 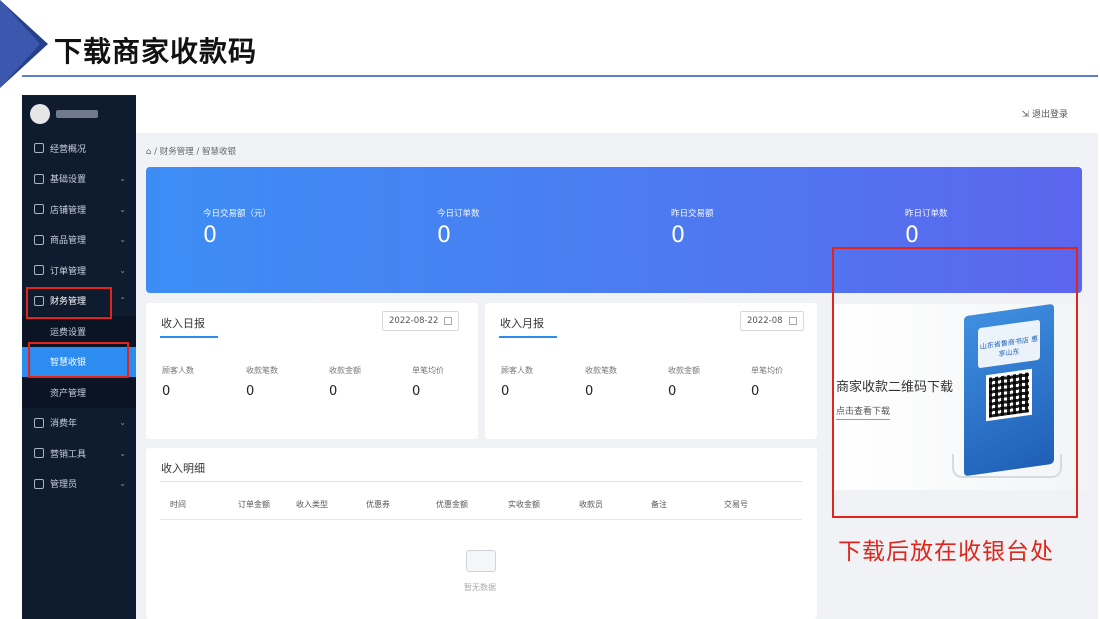 I want to click on avatar, so click(x=40, y=114).